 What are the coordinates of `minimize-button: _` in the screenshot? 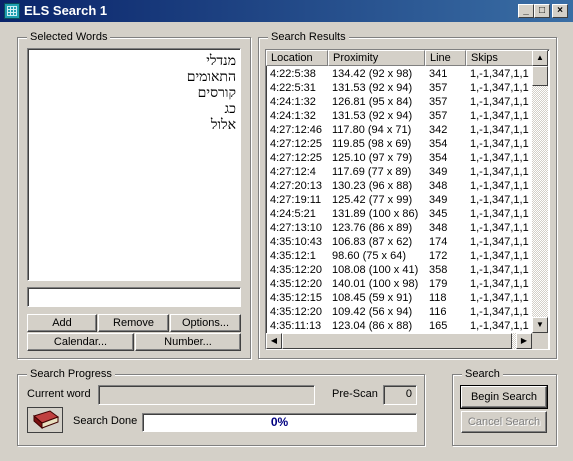 It's located at (526, 11).